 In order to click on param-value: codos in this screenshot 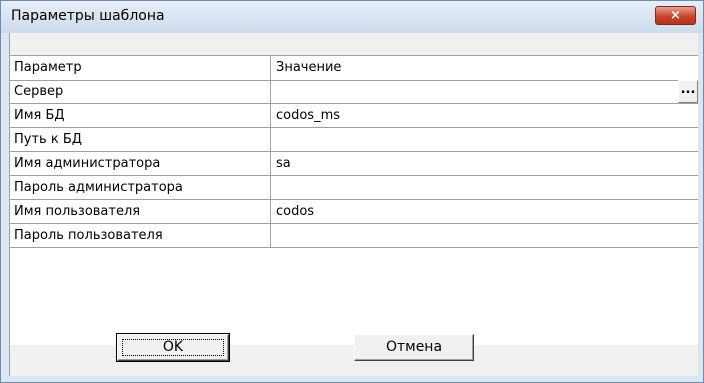, I will do `click(484, 212)`.